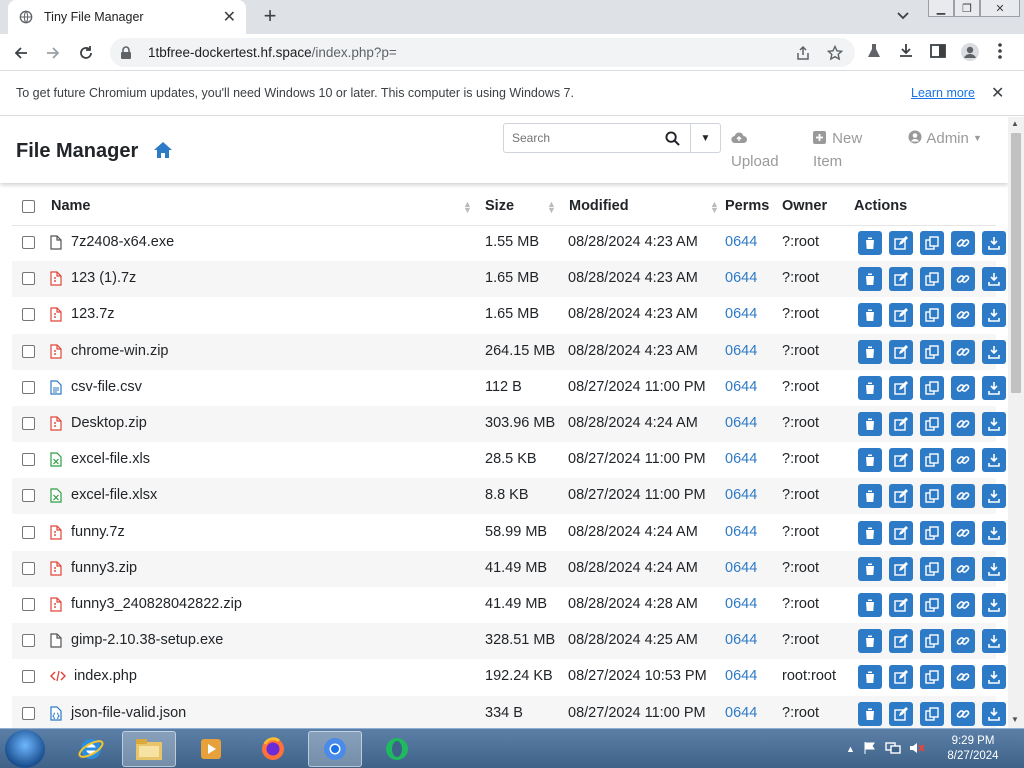  I want to click on admin-menu: Admin ▼, so click(945, 138).